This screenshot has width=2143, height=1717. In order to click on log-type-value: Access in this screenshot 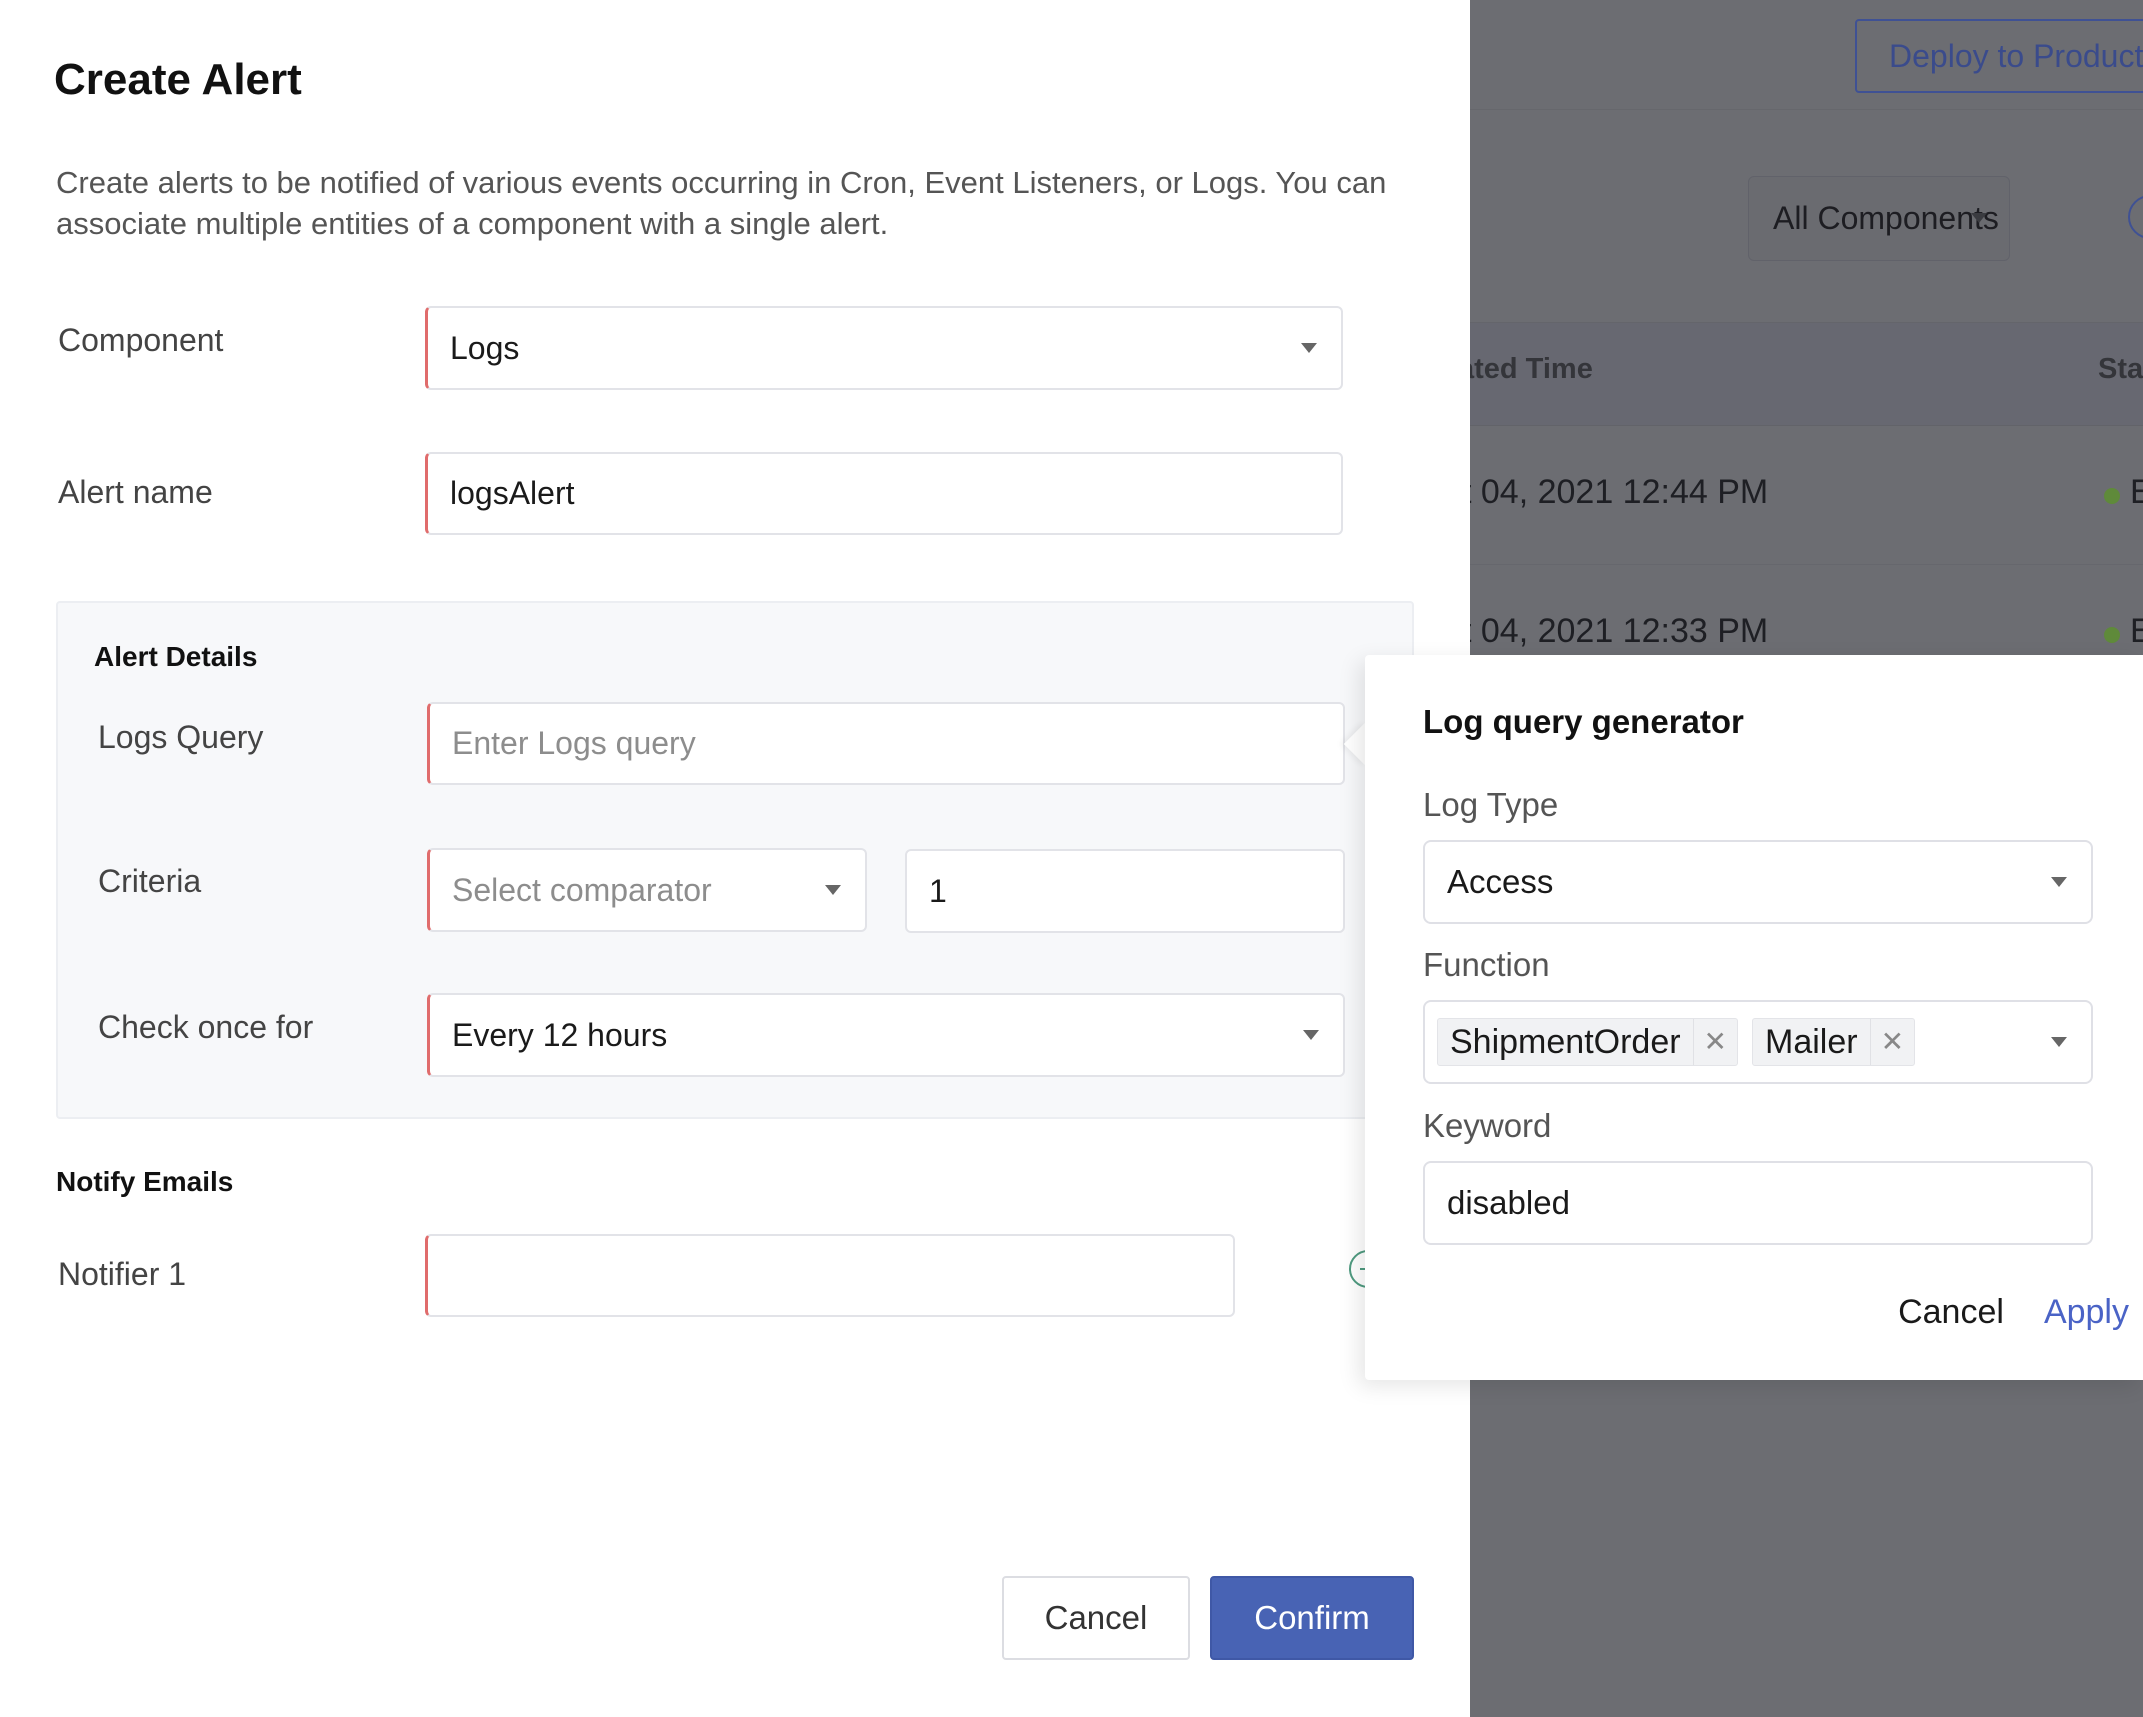, I will do `click(1500, 881)`.